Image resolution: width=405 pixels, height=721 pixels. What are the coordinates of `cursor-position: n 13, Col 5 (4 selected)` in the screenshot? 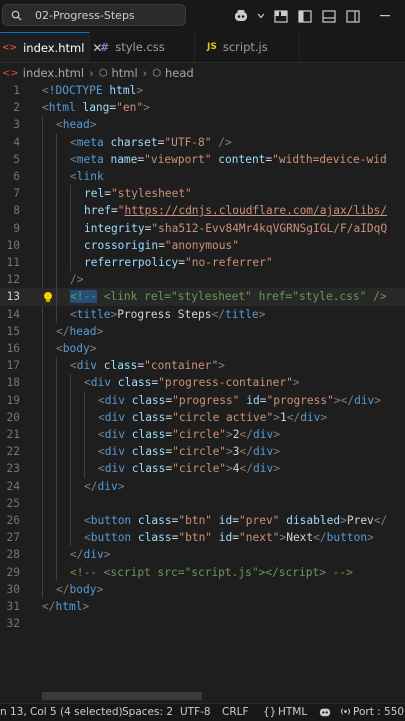 It's located at (61, 712).